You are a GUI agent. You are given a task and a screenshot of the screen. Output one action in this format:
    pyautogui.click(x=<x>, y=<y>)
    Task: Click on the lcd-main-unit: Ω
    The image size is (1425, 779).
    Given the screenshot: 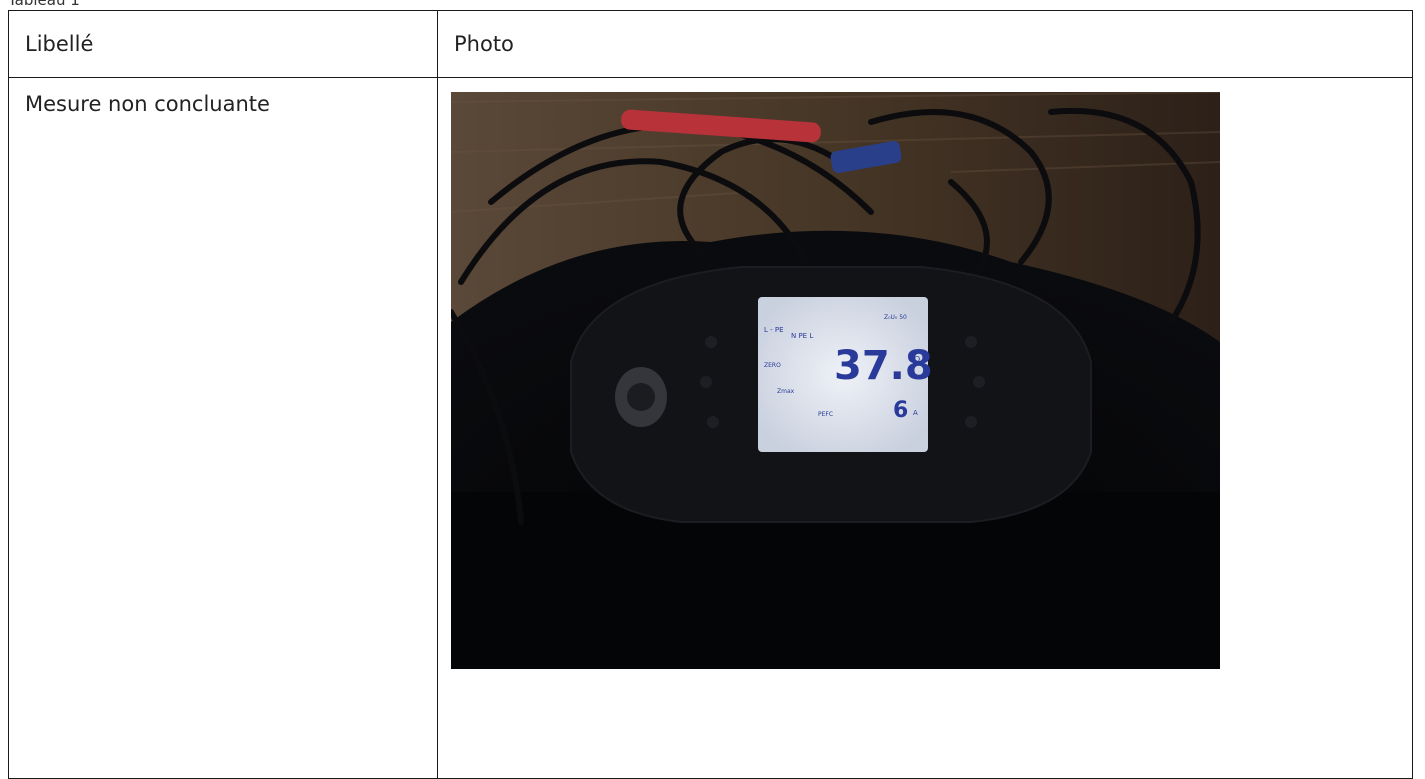 What is the action you would take?
    pyautogui.click(x=917, y=359)
    